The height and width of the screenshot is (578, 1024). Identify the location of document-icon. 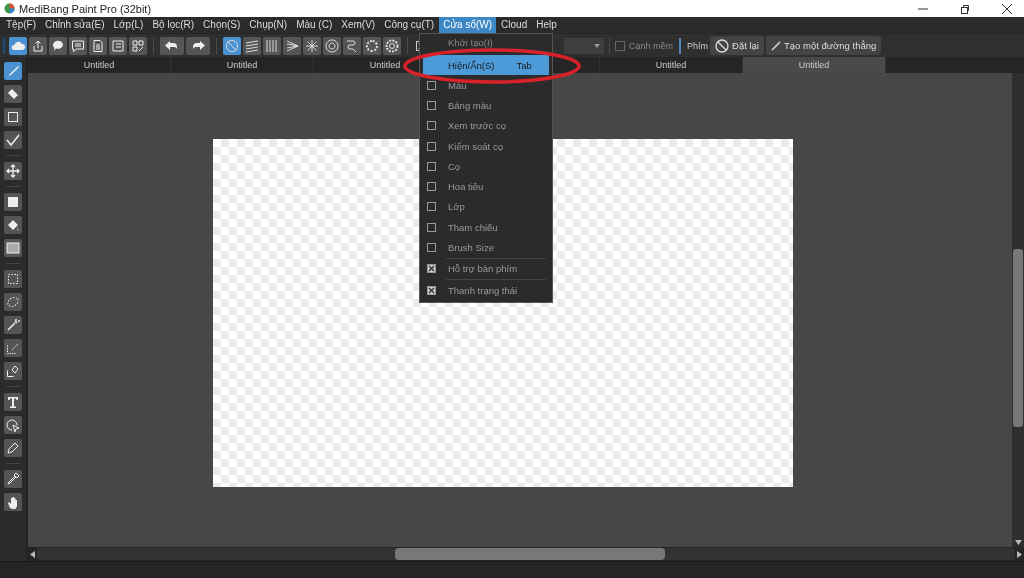
(98, 45).